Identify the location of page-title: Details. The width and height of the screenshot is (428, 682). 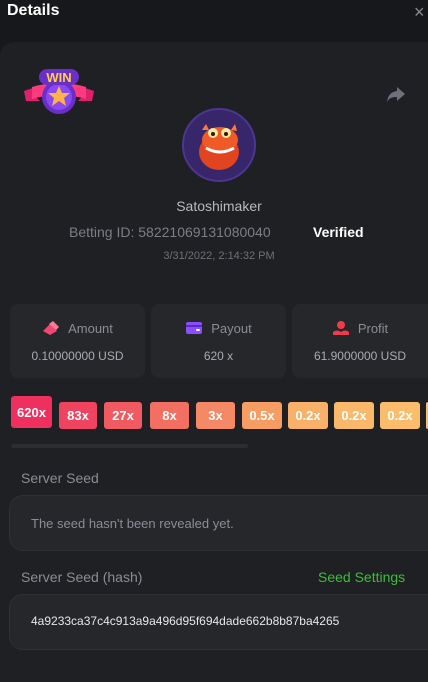
(33, 10).